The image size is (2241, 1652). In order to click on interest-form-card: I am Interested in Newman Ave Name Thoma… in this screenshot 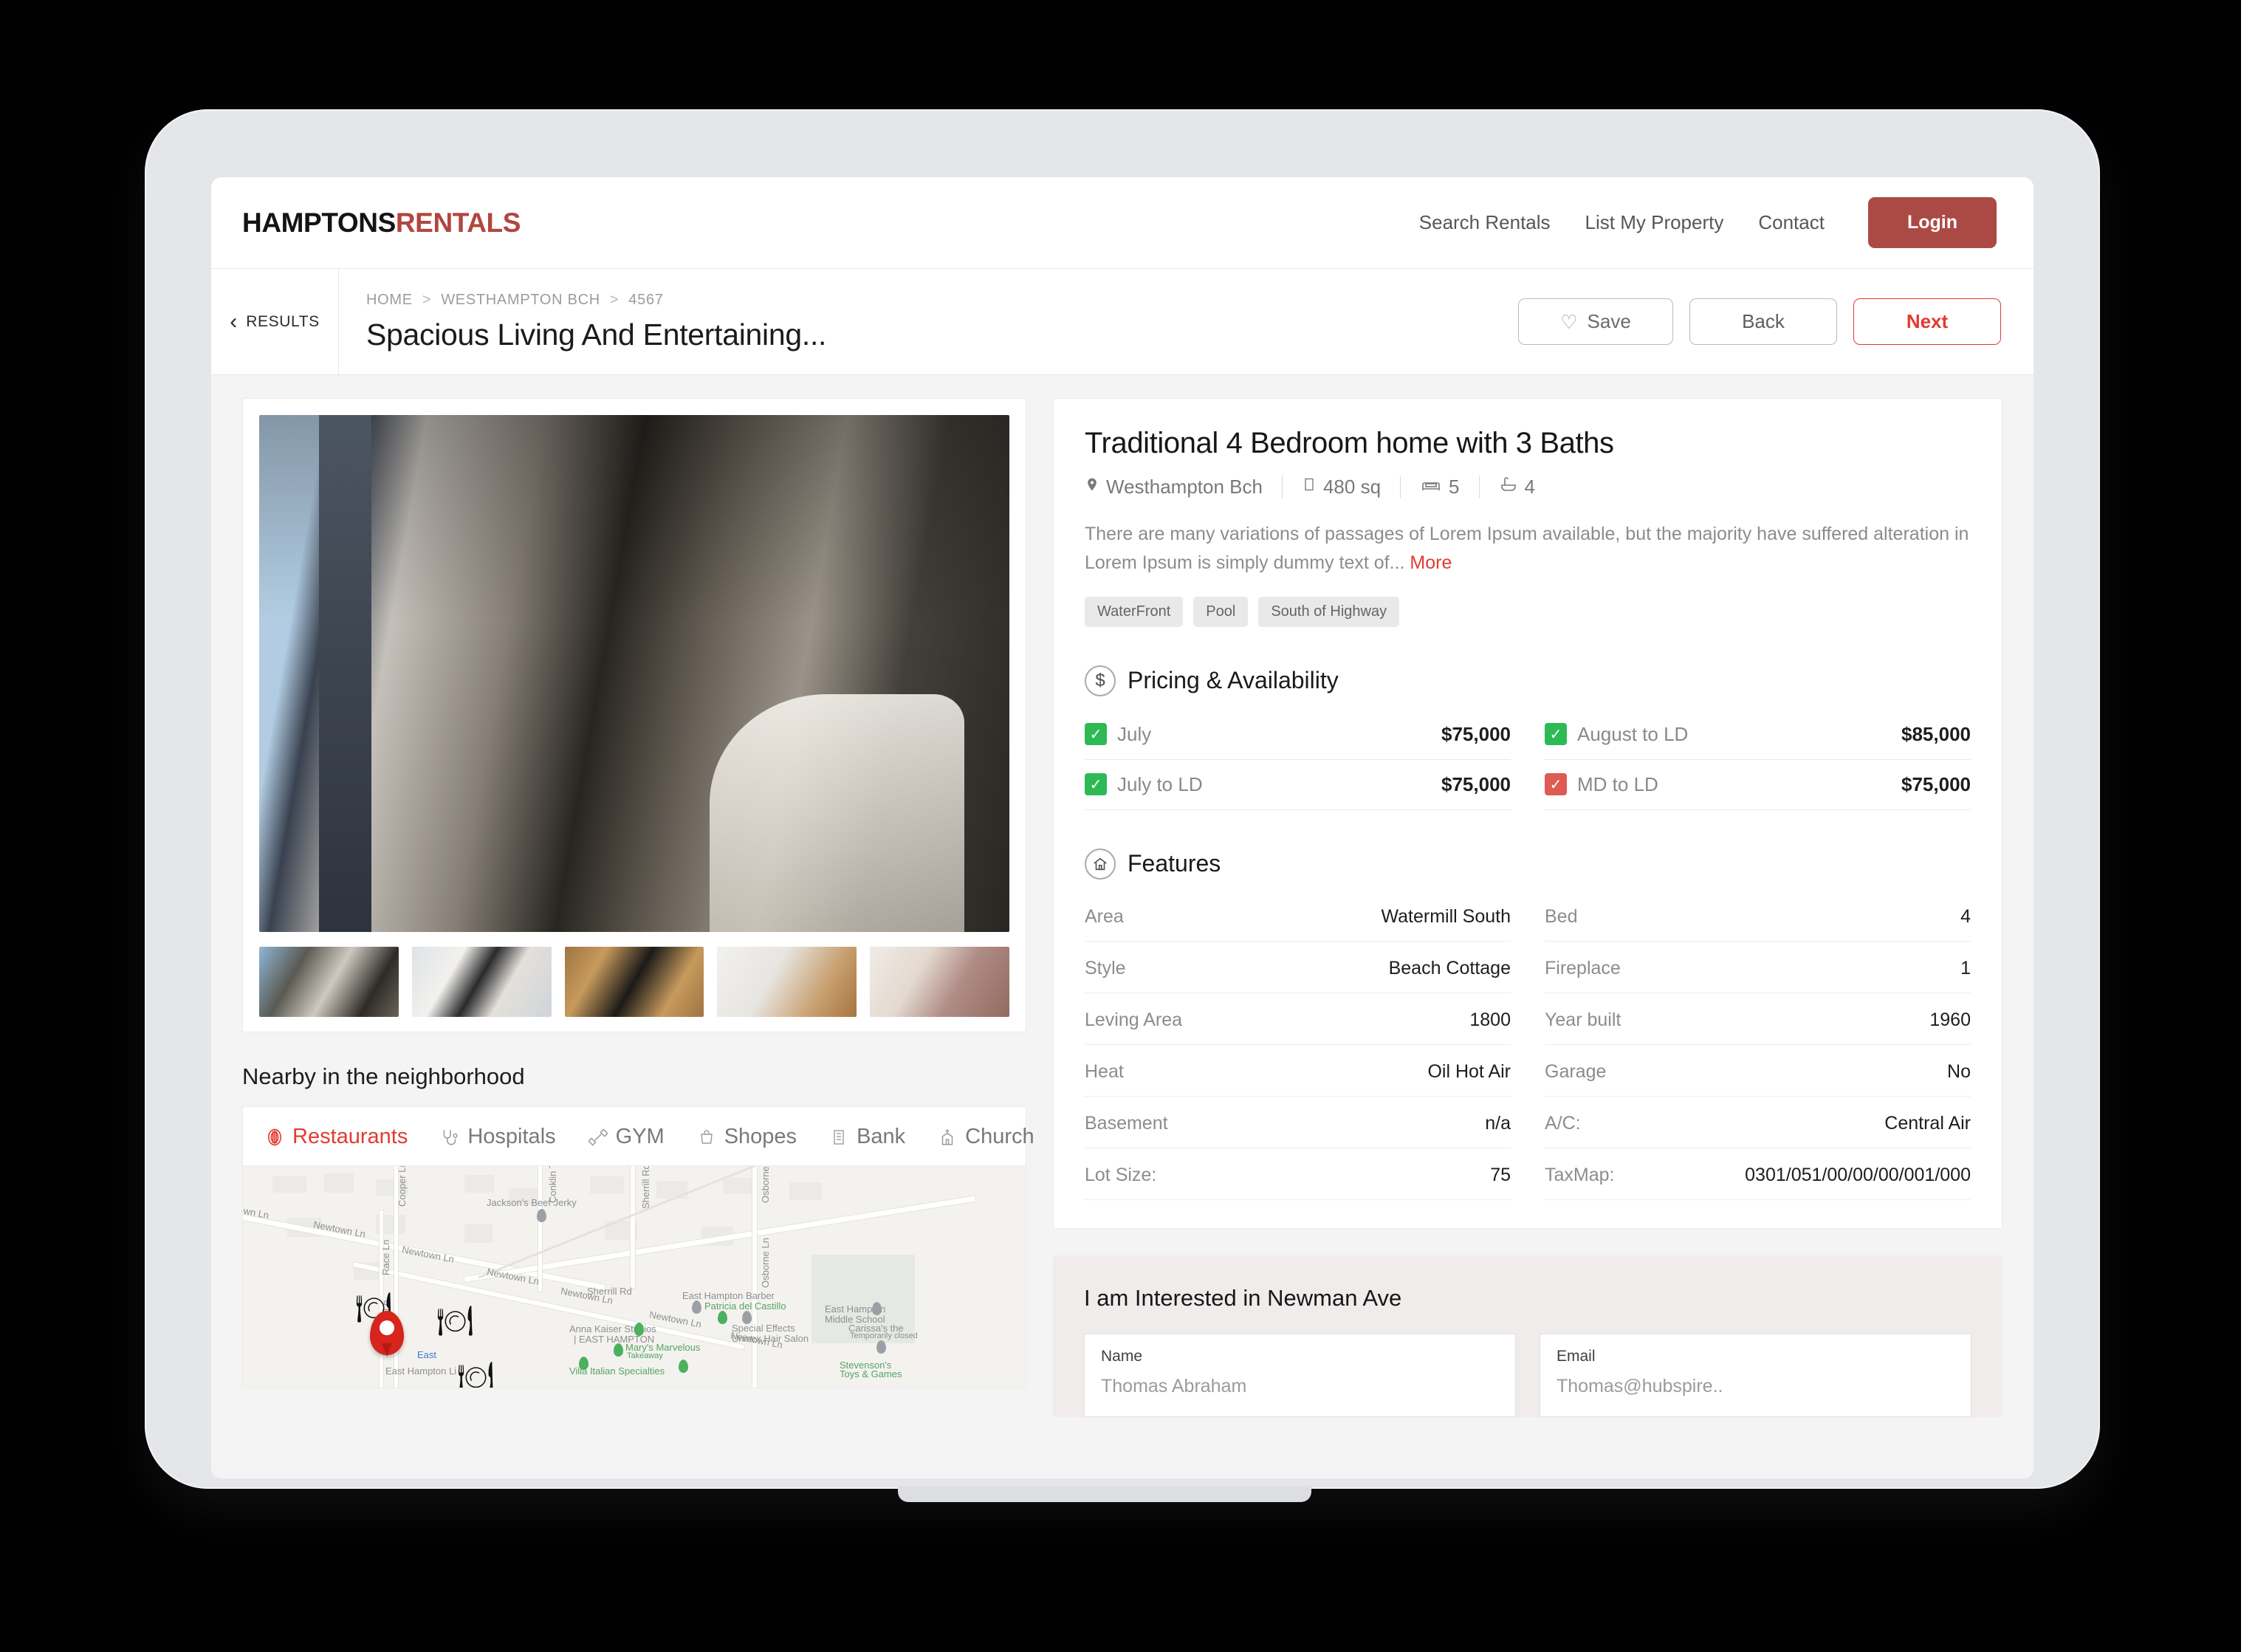, I will do `click(1528, 1336)`.